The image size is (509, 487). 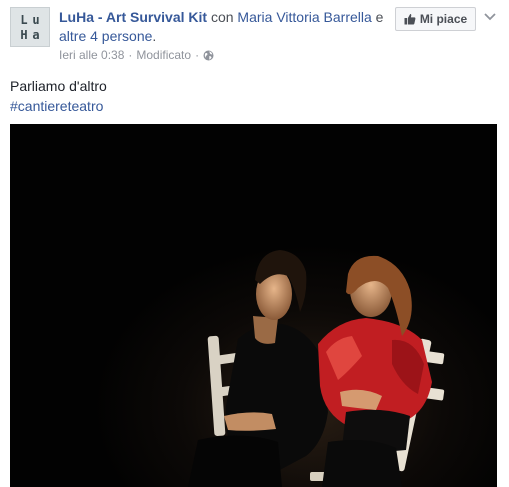 I want to click on avatar-letter: u, so click(x=36, y=20).